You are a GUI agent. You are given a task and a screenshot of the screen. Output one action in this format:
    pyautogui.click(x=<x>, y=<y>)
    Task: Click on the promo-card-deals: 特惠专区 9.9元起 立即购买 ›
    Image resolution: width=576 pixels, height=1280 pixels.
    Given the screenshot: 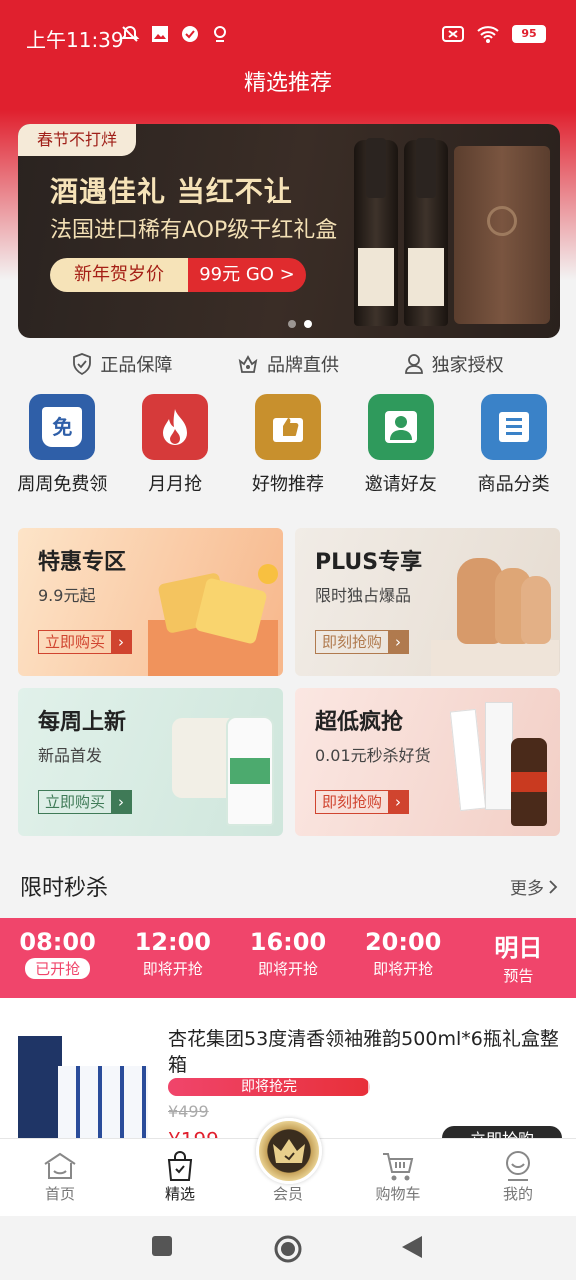 What is the action you would take?
    pyautogui.click(x=150, y=602)
    